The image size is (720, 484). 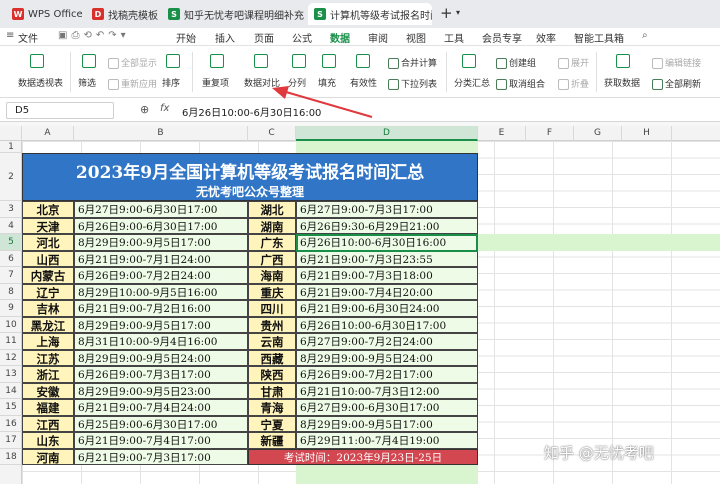 What do you see at coordinates (161, 407) in the screenshot?
I see `time-cell: 6月21日9:00-7月4日24:00` at bounding box center [161, 407].